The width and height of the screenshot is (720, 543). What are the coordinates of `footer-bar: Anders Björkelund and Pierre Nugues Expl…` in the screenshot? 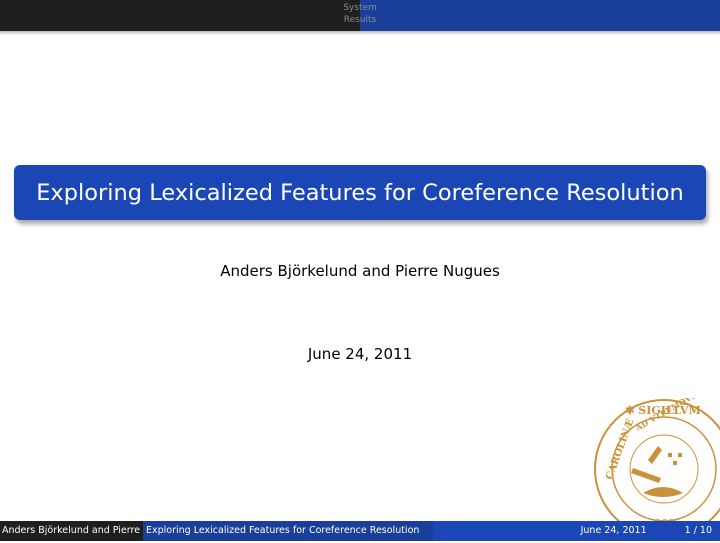 It's located at (360, 531).